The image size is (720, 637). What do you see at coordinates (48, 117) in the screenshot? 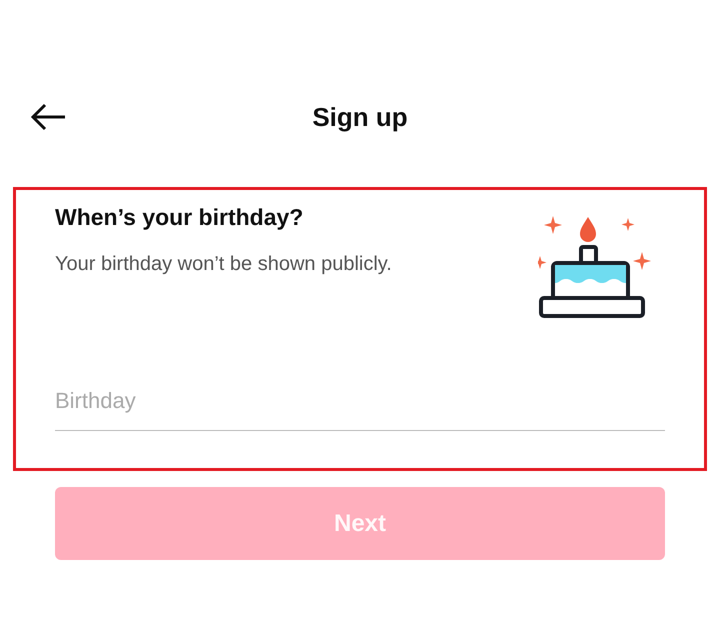
I see `back-arrow-icon` at bounding box center [48, 117].